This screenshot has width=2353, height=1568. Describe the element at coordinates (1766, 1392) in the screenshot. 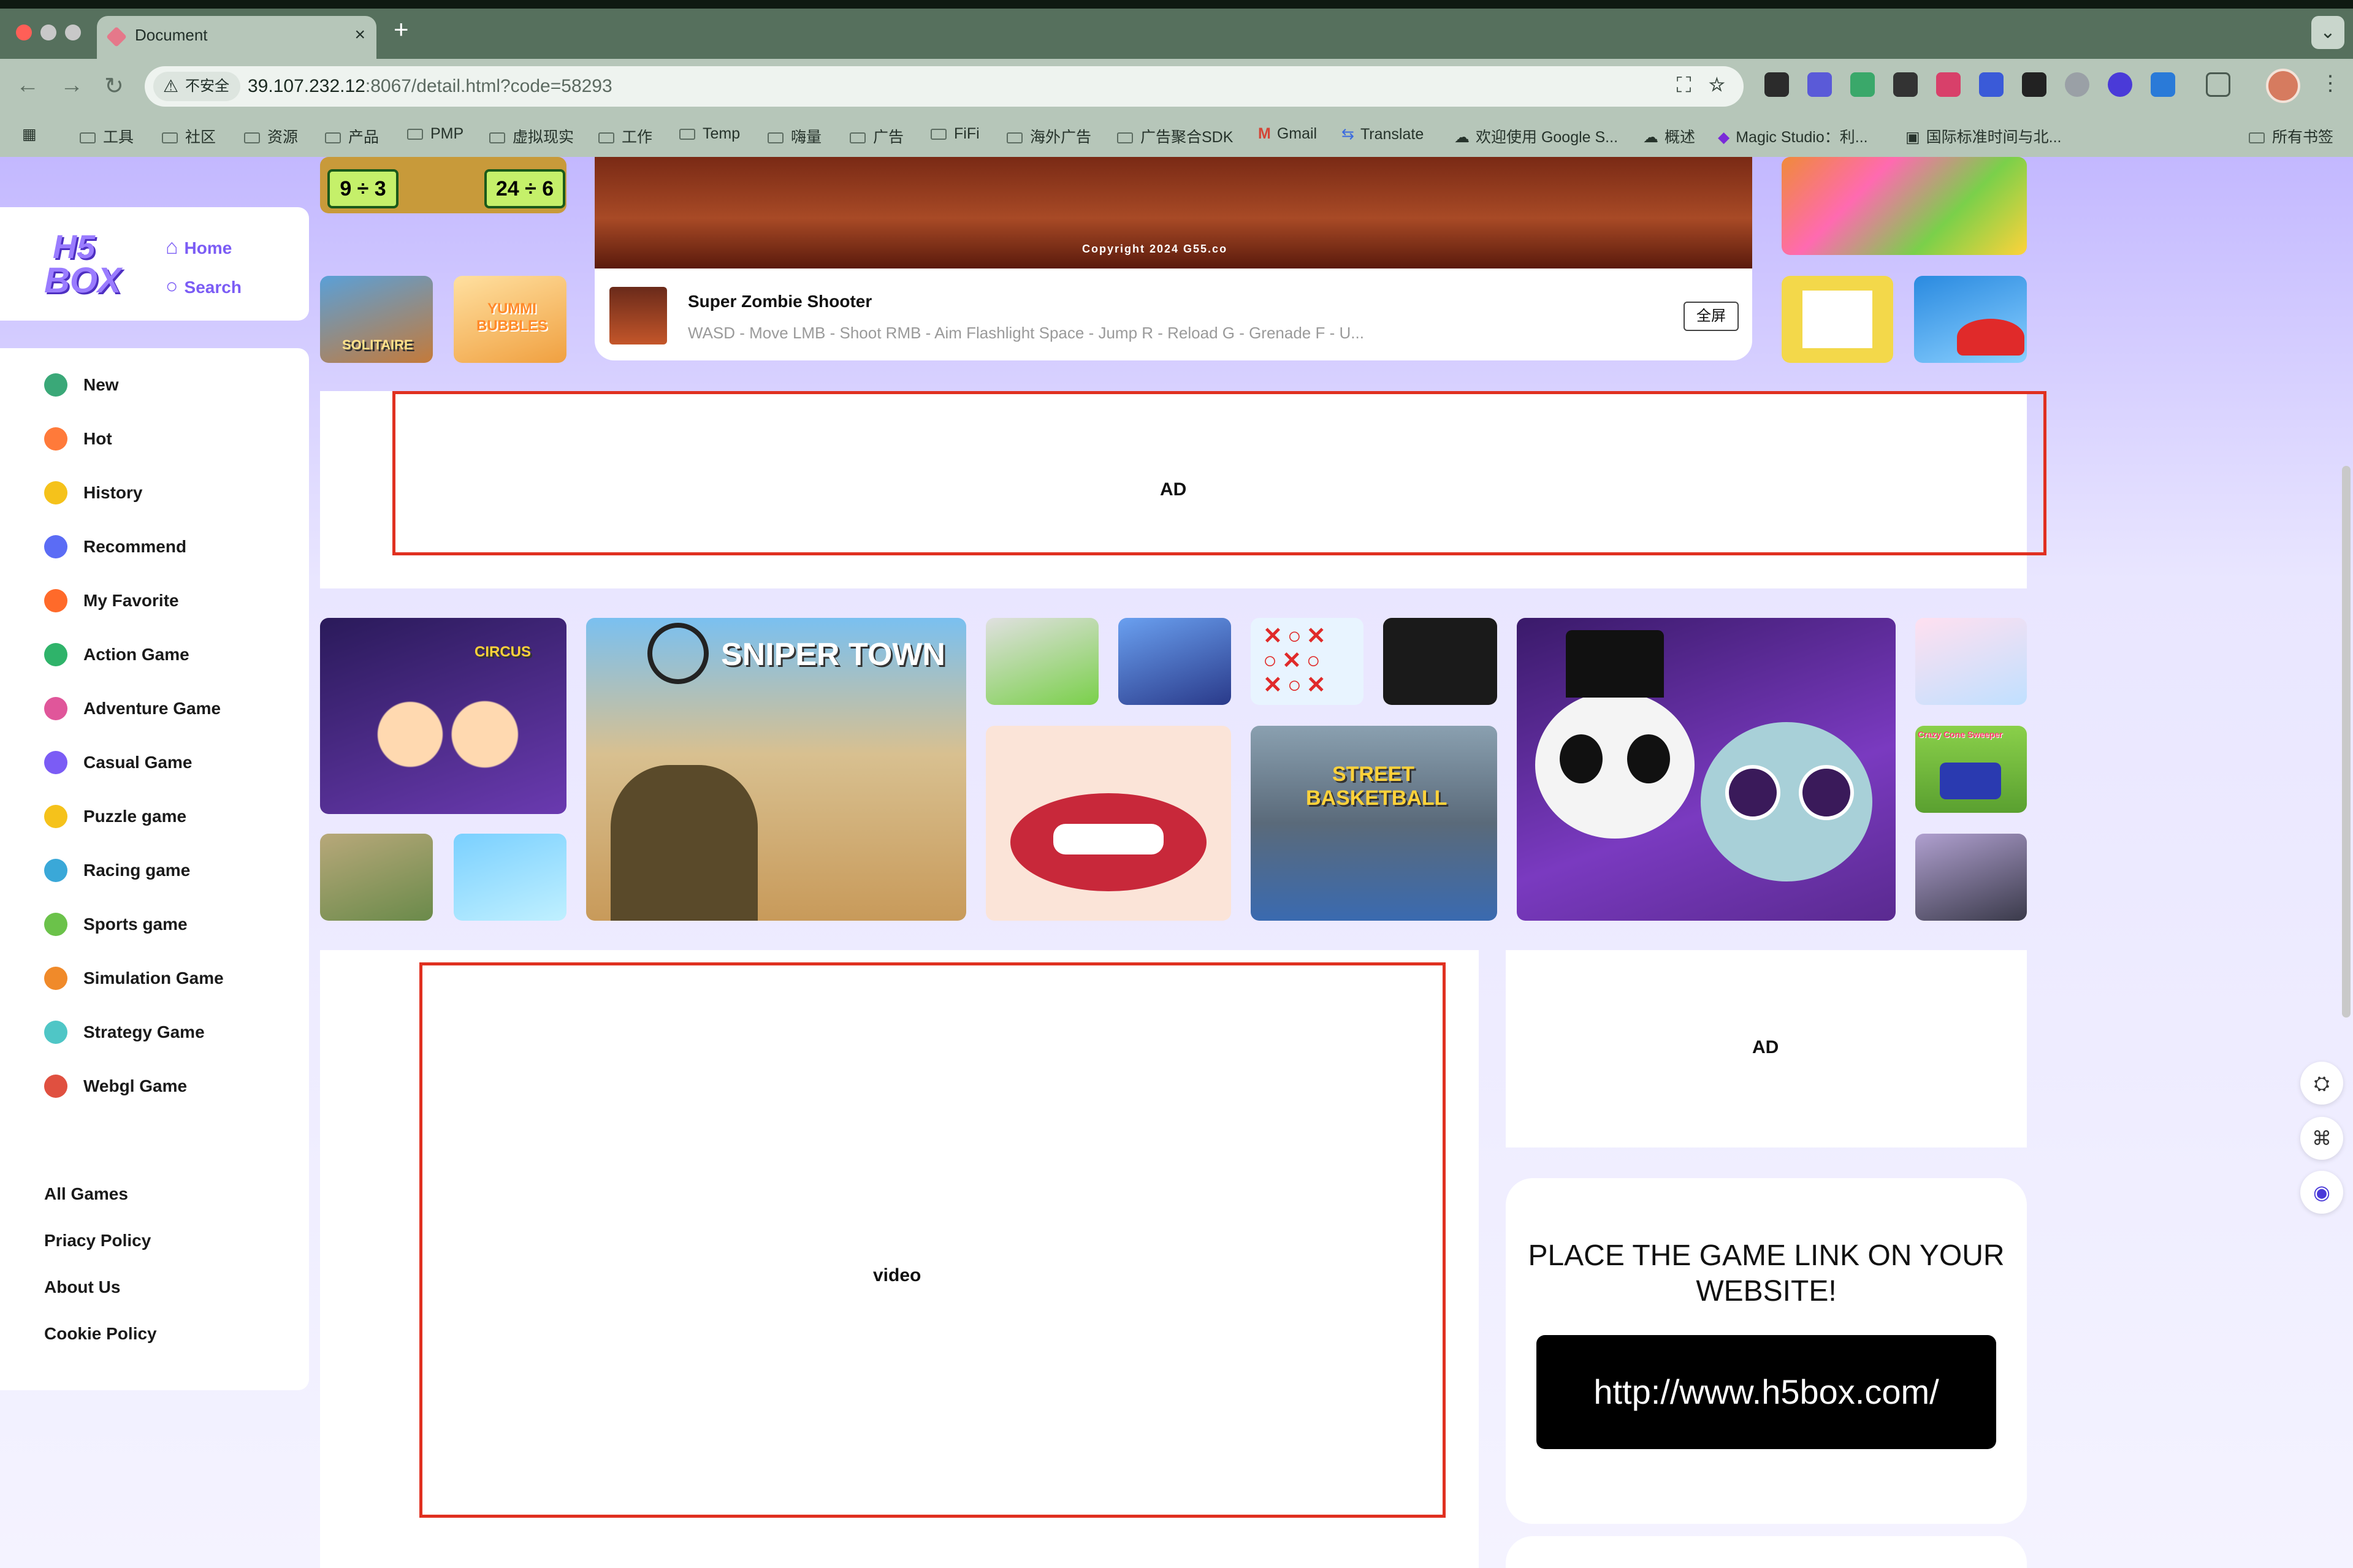

I see `share-link-box: http://www.h5box.com/` at that location.